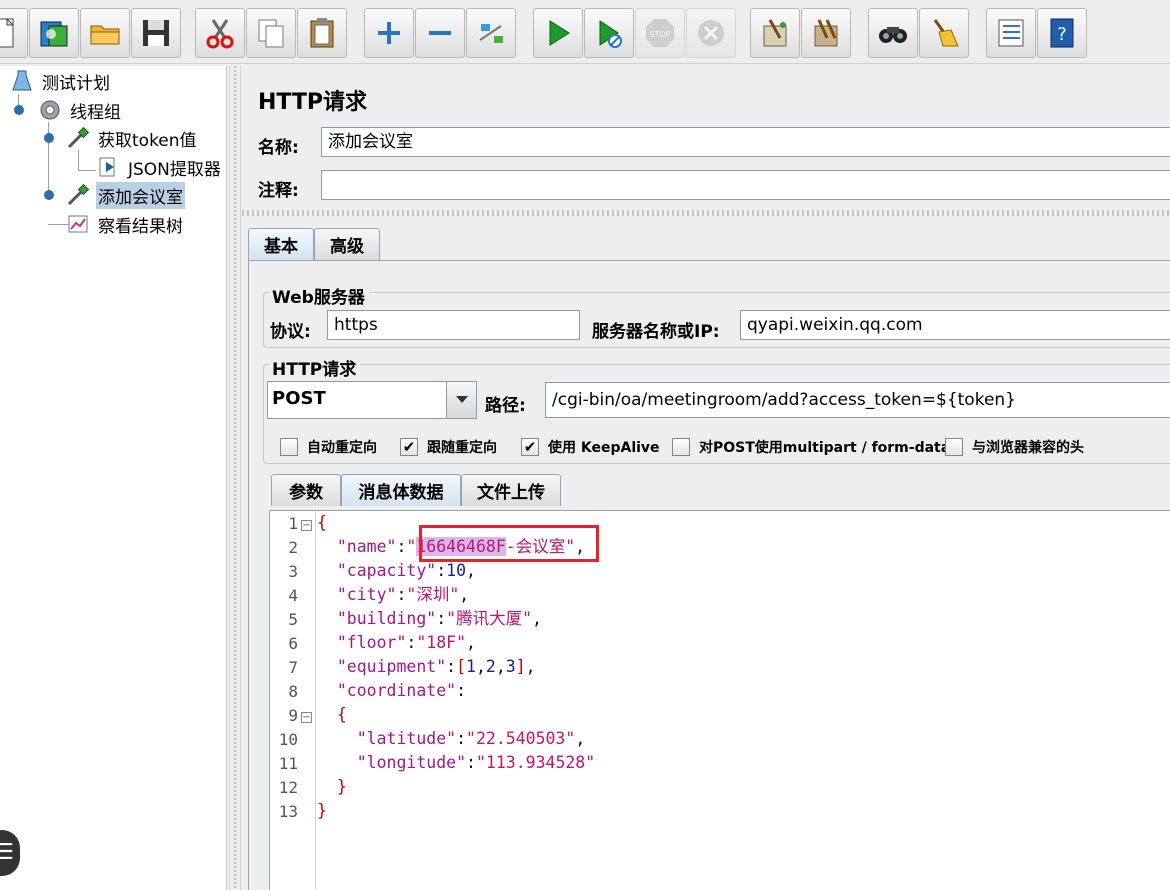 Image resolution: width=1170 pixels, height=890 pixels. I want to click on cut-button, so click(220, 33).